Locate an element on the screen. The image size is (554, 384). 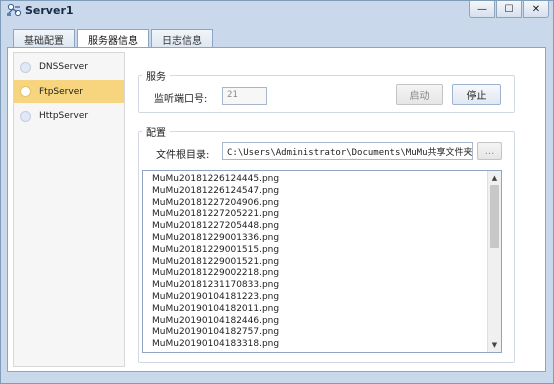
sidebar-item-ftpserver: FtpServer is located at coordinates (69, 91).